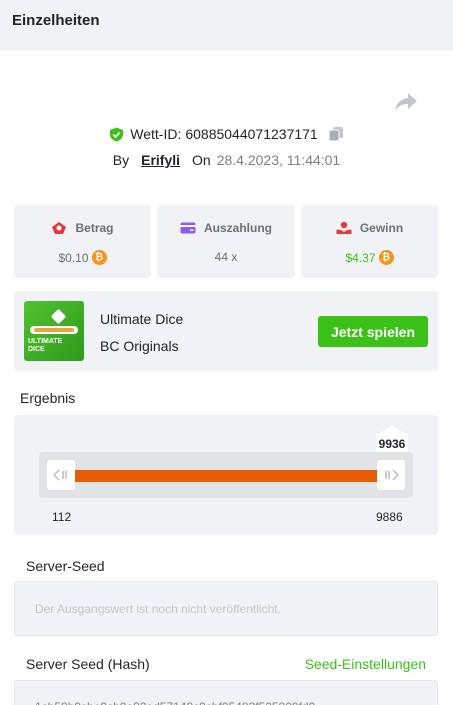 This screenshot has height=705, width=453. Describe the element at coordinates (142, 319) in the screenshot. I see `game-name: Ultimate Dice` at that location.